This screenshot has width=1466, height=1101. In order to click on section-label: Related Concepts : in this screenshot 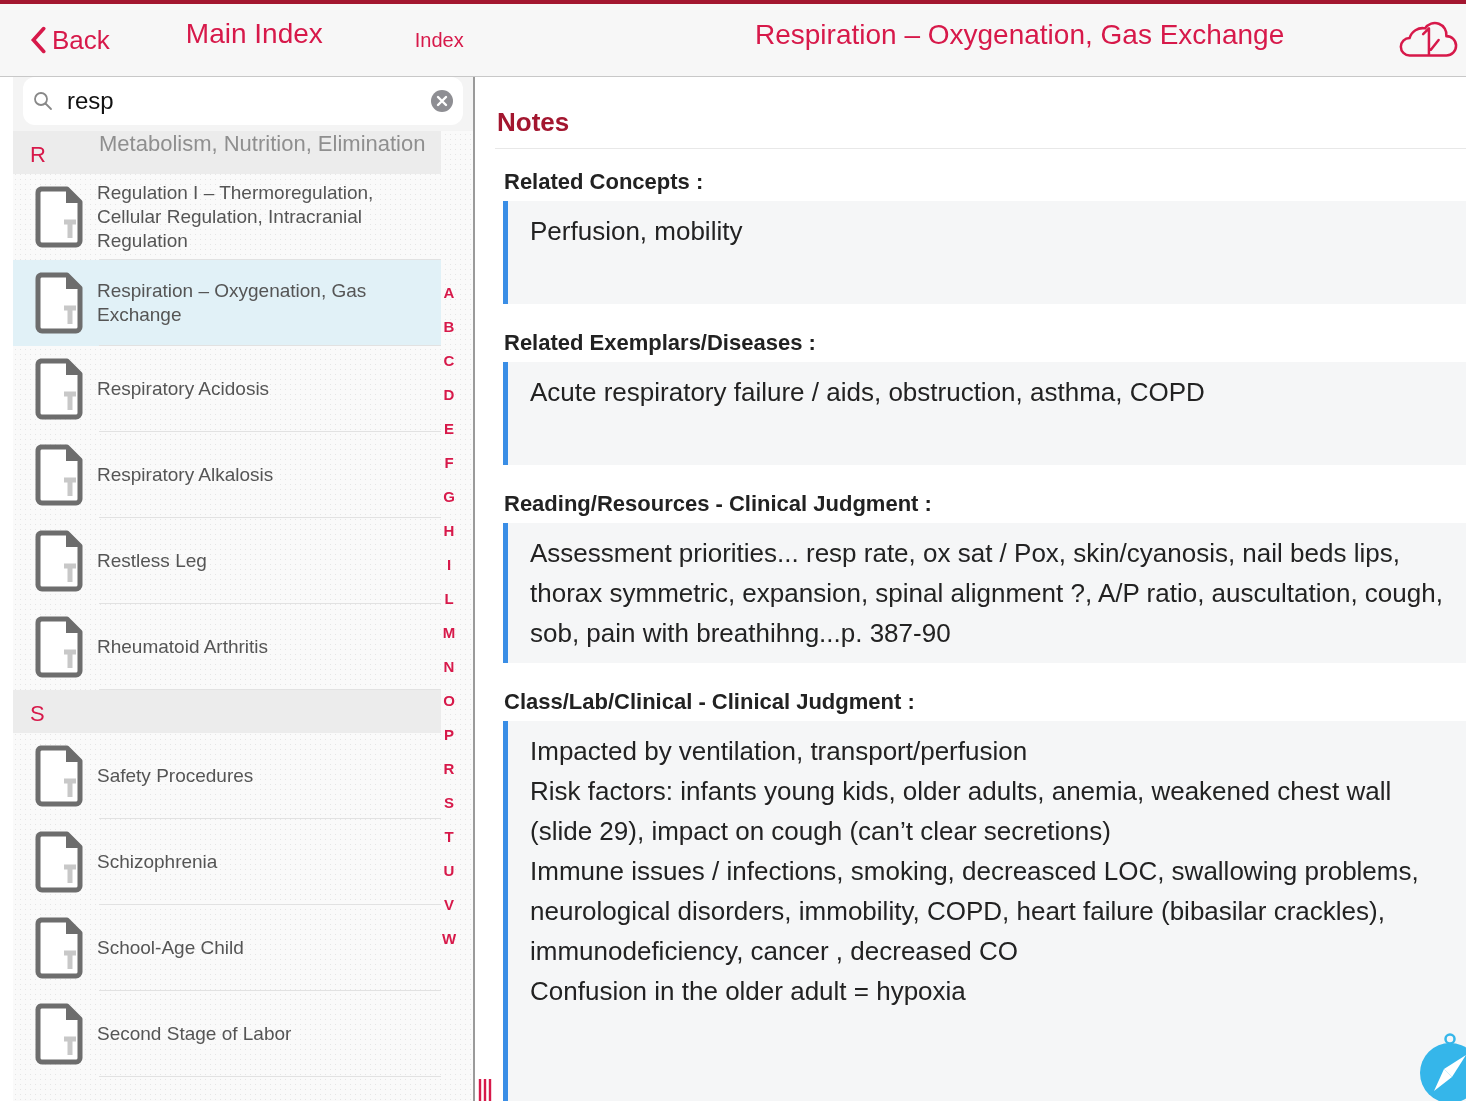, I will do `click(604, 182)`.